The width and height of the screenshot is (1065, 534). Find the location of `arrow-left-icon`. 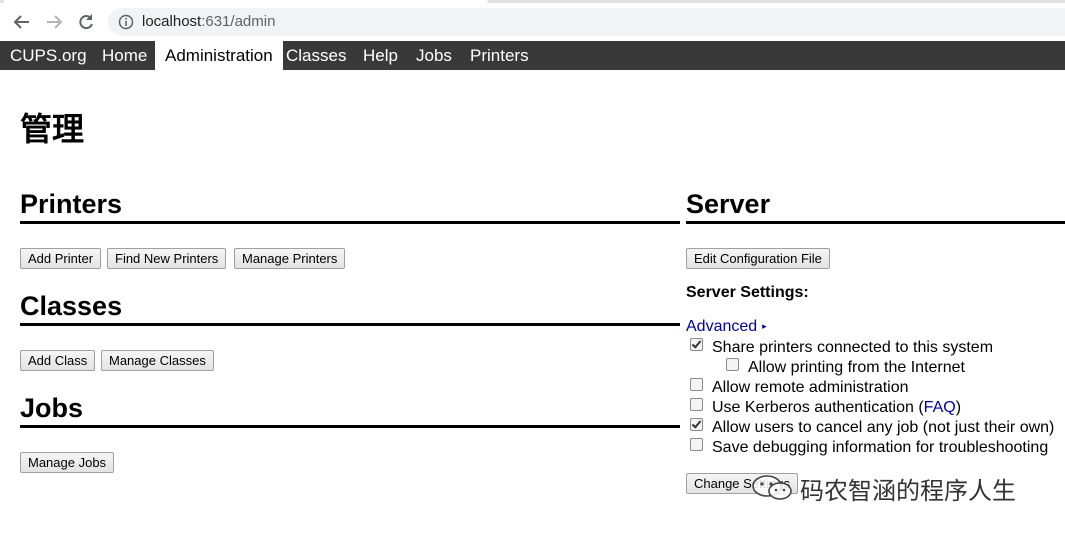

arrow-left-icon is located at coordinates (21, 22).